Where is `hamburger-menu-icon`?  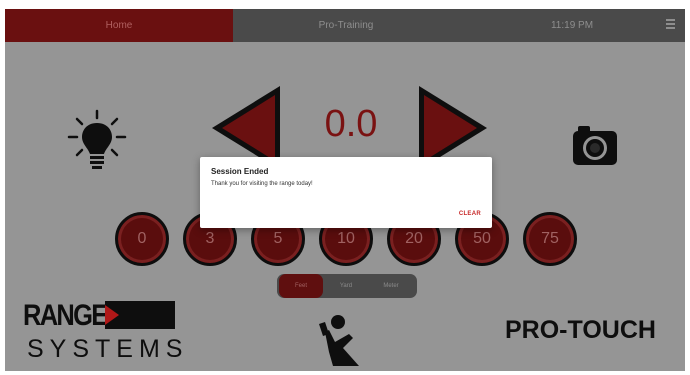 hamburger-menu-icon is located at coordinates (670, 25).